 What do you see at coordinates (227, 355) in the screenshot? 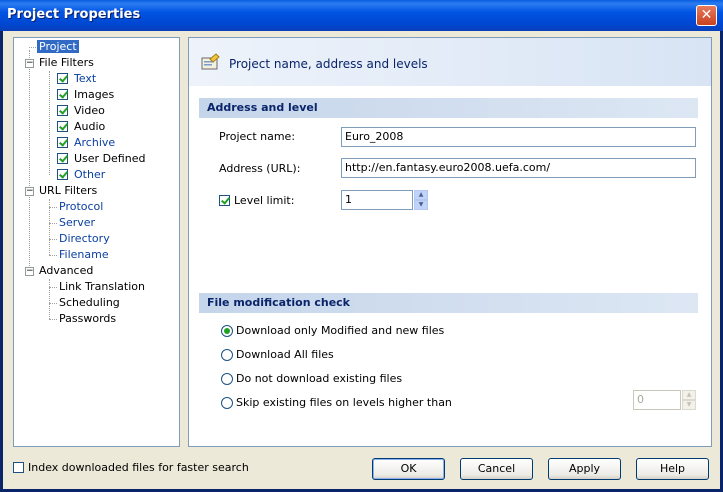
I see `radio-download-all` at bounding box center [227, 355].